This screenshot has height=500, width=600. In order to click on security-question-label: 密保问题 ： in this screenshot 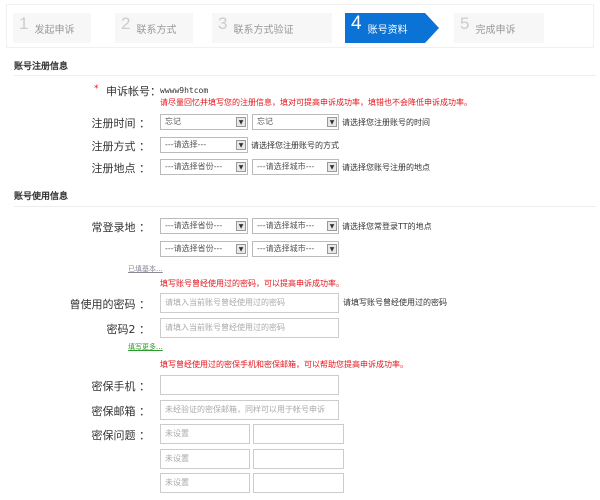, I will do `click(121, 435)`.